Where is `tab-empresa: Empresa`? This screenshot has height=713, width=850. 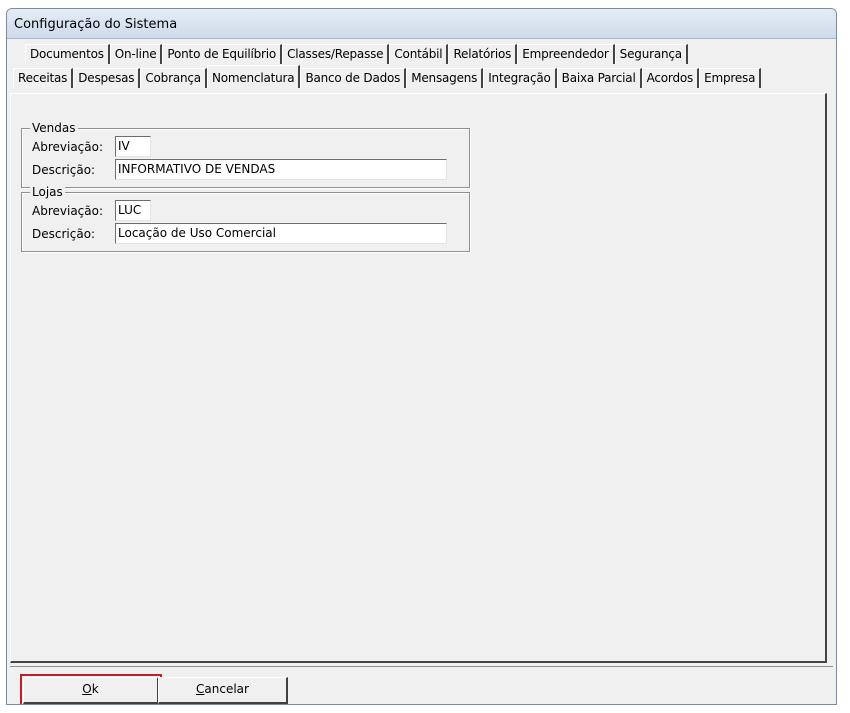
tab-empresa: Empresa is located at coordinates (730, 78).